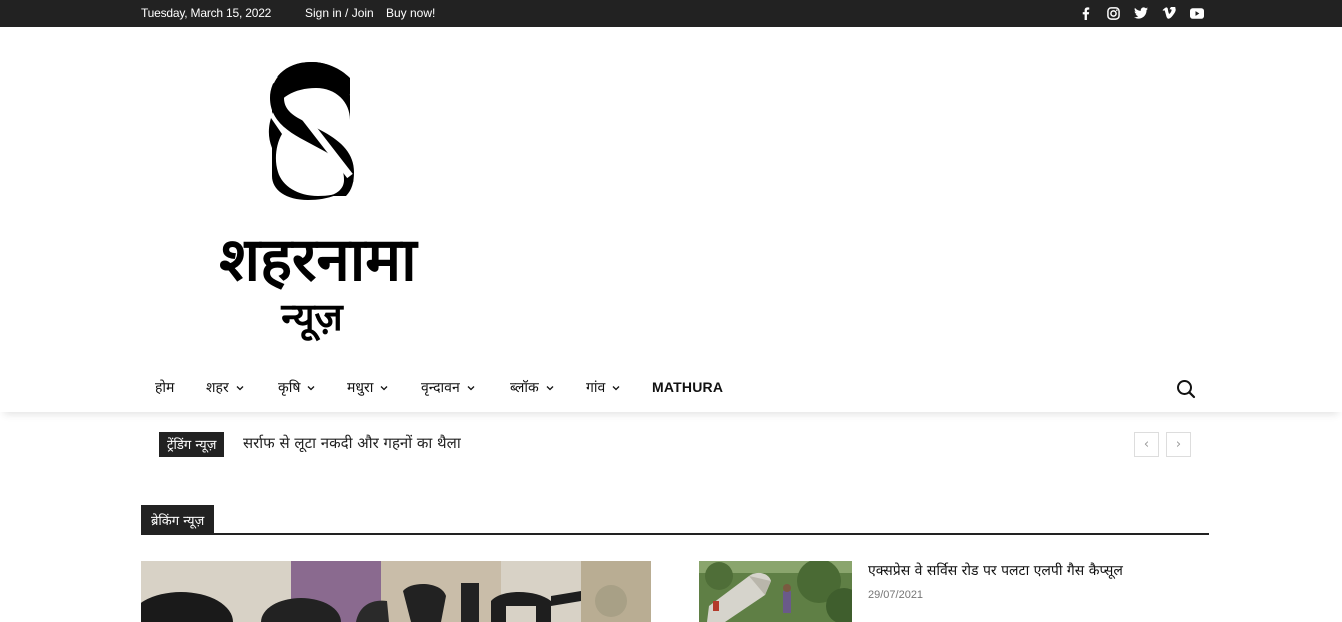  I want to click on trending-next-button: ›, so click(1178, 444).